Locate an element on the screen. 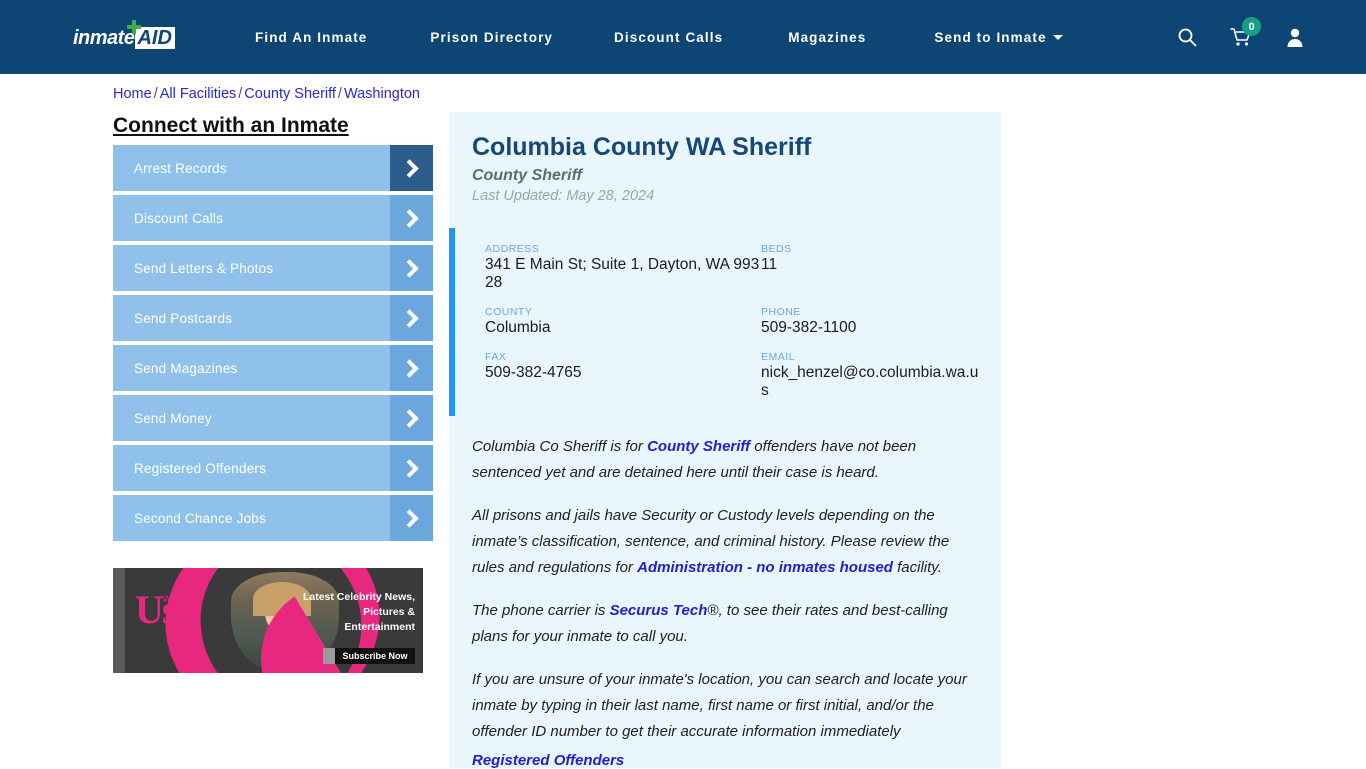 The width and height of the screenshot is (1366, 769). breadcrumb-item-county-sheriff: County Sheriff is located at coordinates (290, 94).